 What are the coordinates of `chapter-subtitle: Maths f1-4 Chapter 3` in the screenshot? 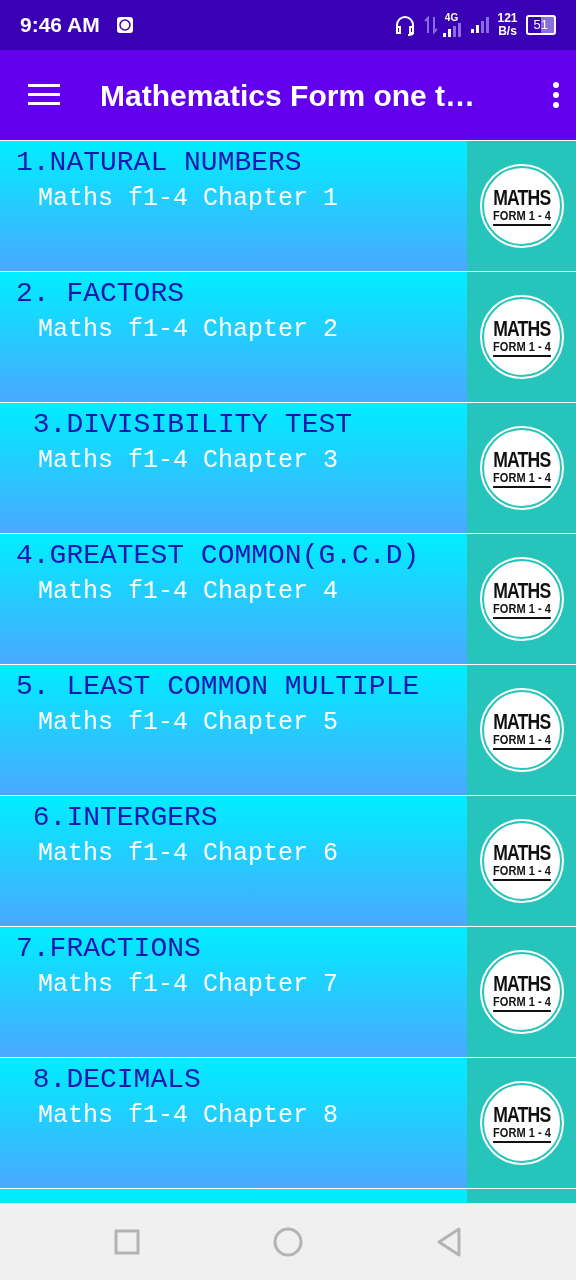 It's located at (188, 461).